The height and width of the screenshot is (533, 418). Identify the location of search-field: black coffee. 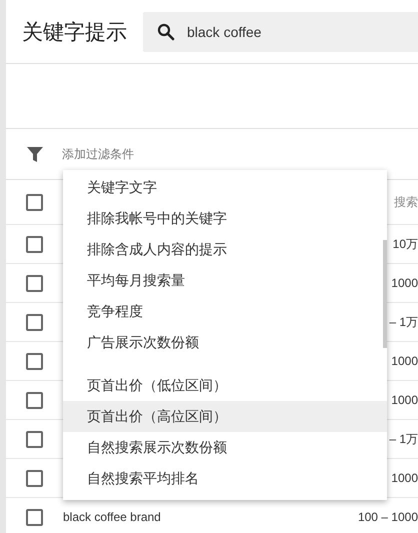
(280, 32).